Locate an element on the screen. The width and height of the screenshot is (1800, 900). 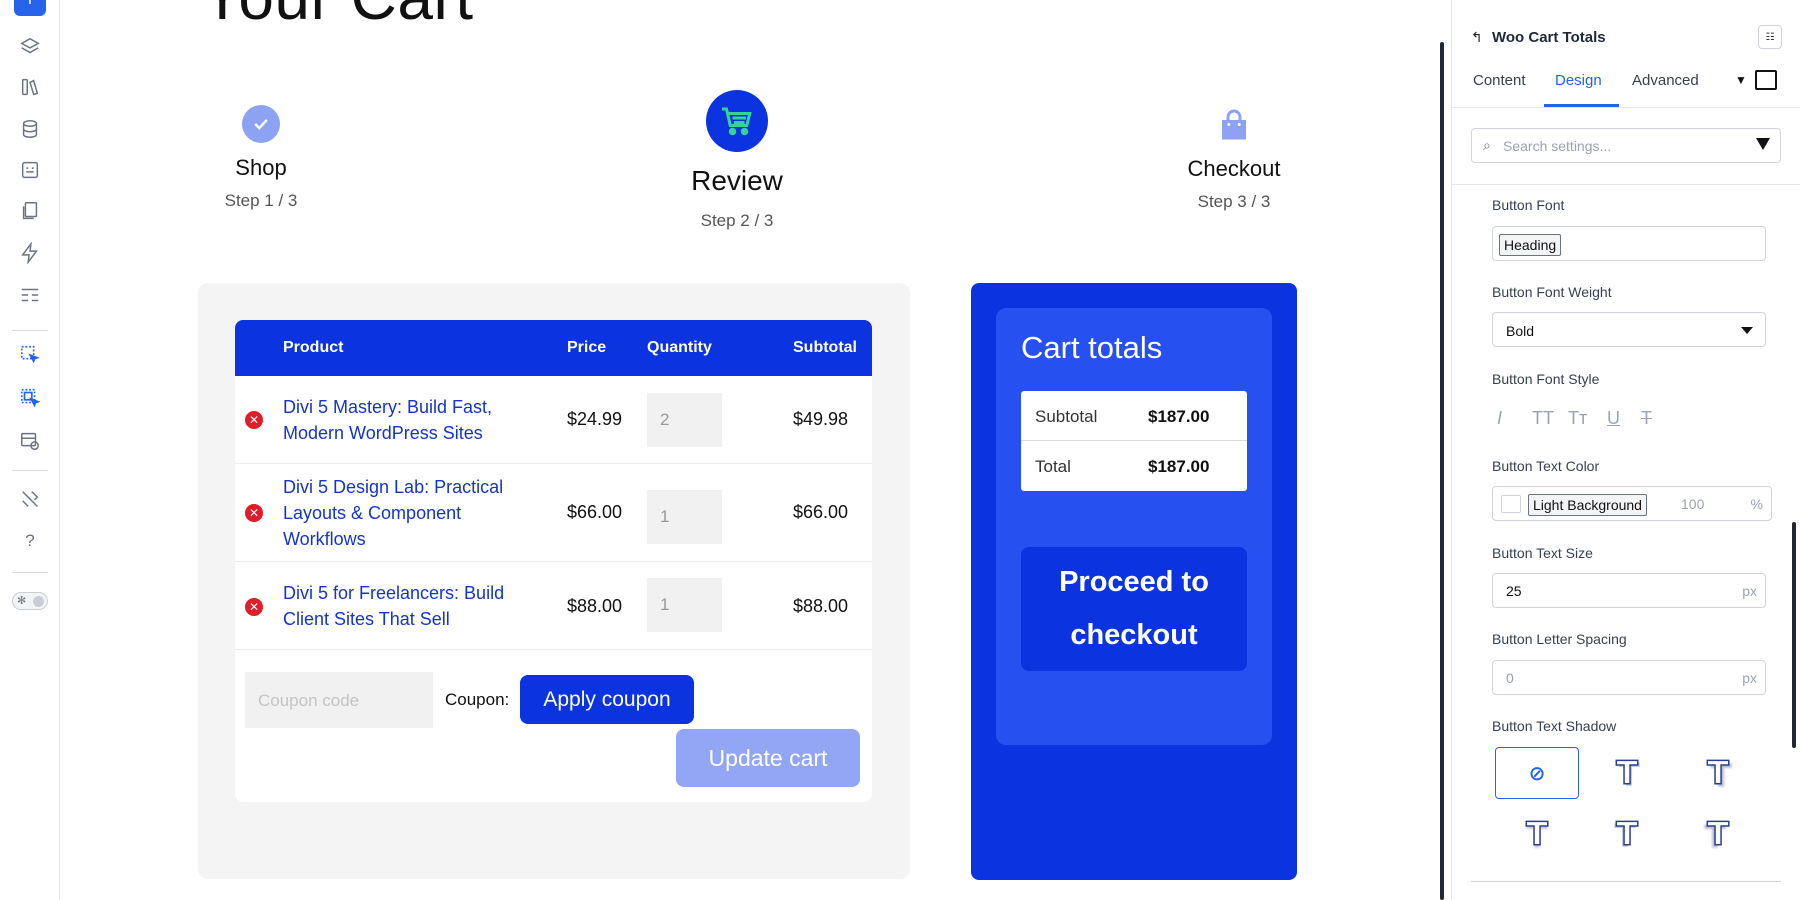
button-font-label: Button Font is located at coordinates (1528, 205).